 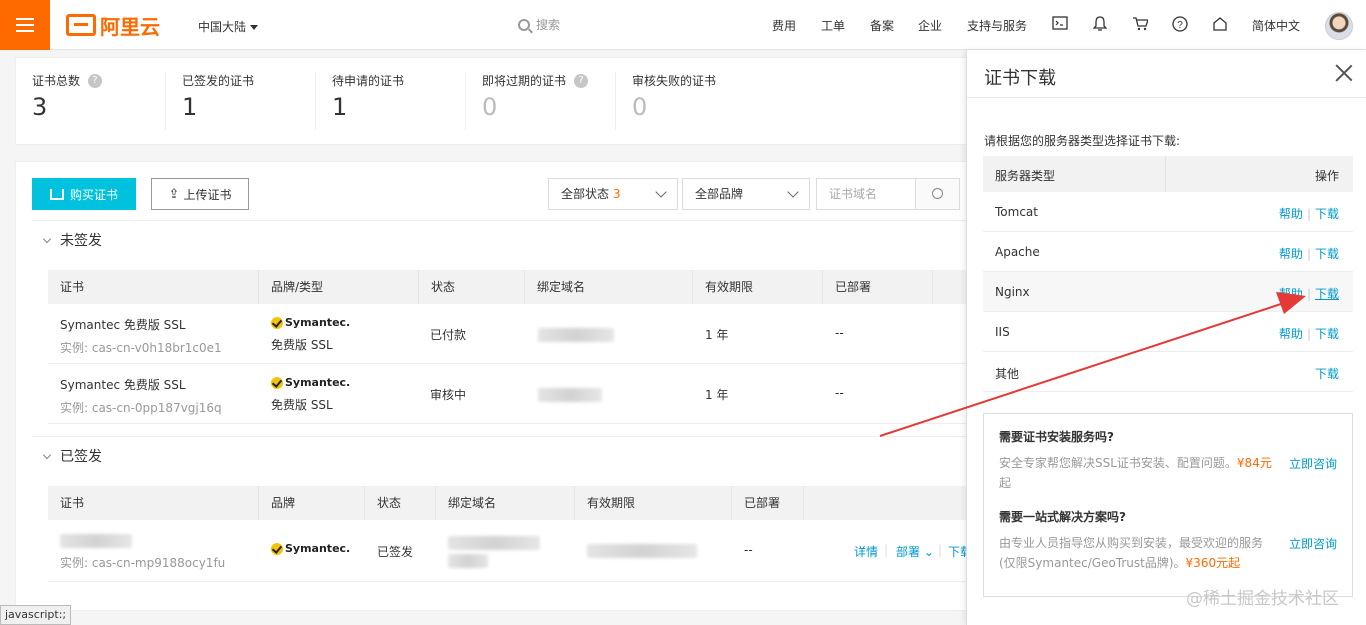 What do you see at coordinates (513, 503) in the screenshot?
I see `signed-table-header: 证书 品牌 状态 绑定域名 有效期限 已部署` at bounding box center [513, 503].